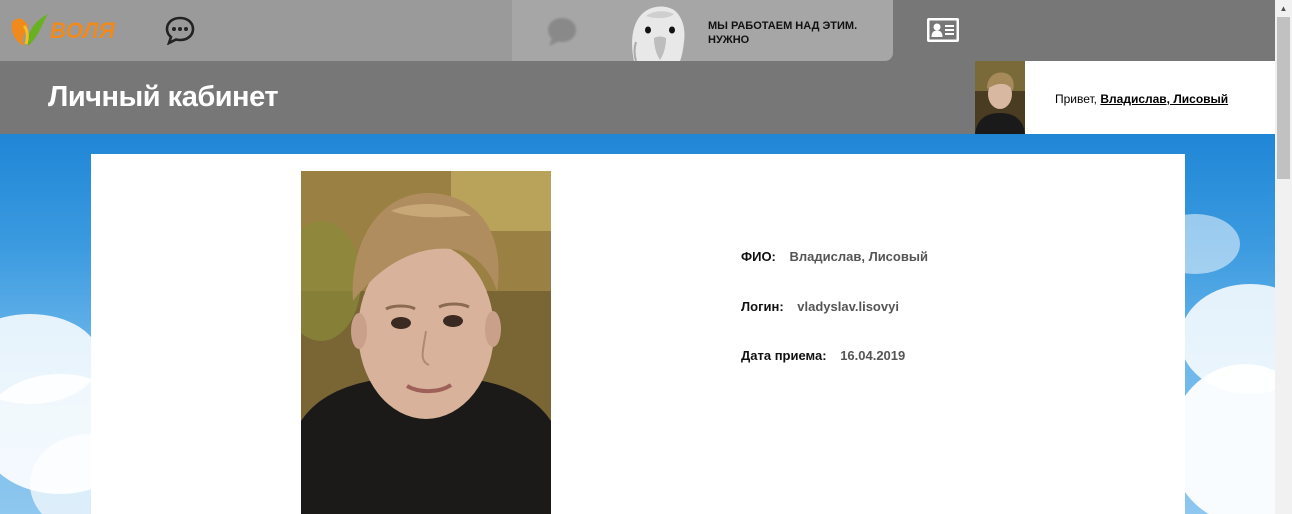  I want to click on chat-icon, so click(180, 30).